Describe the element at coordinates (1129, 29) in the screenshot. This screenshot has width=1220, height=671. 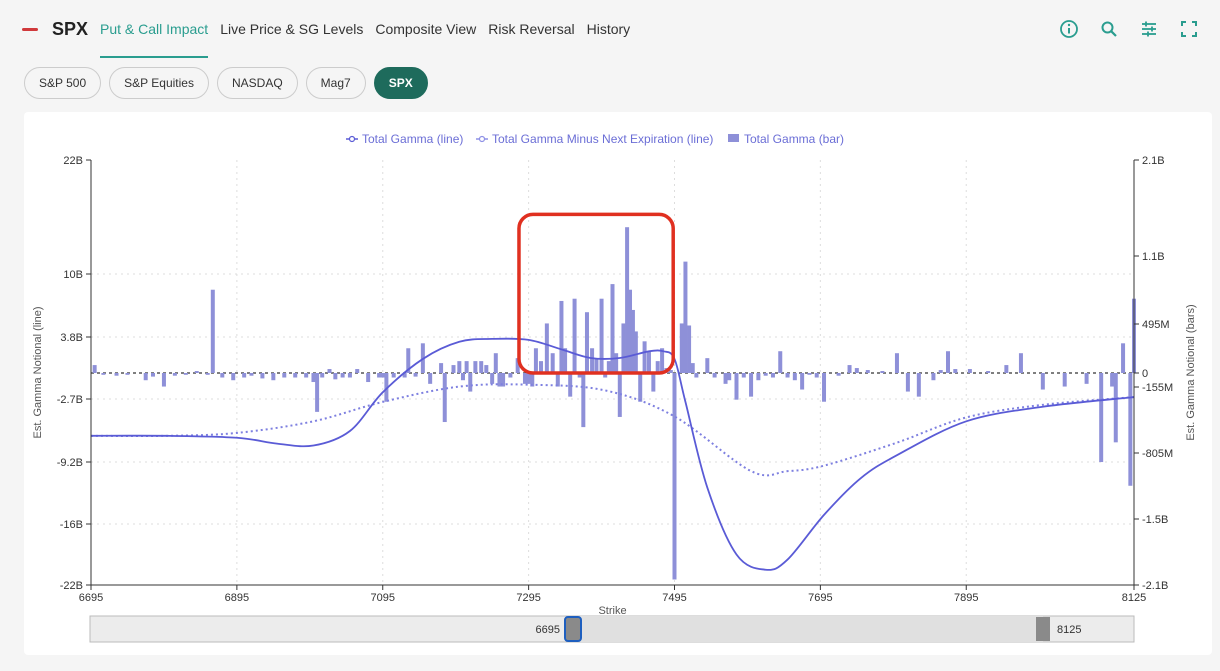
I see `toolbar-icons` at that location.